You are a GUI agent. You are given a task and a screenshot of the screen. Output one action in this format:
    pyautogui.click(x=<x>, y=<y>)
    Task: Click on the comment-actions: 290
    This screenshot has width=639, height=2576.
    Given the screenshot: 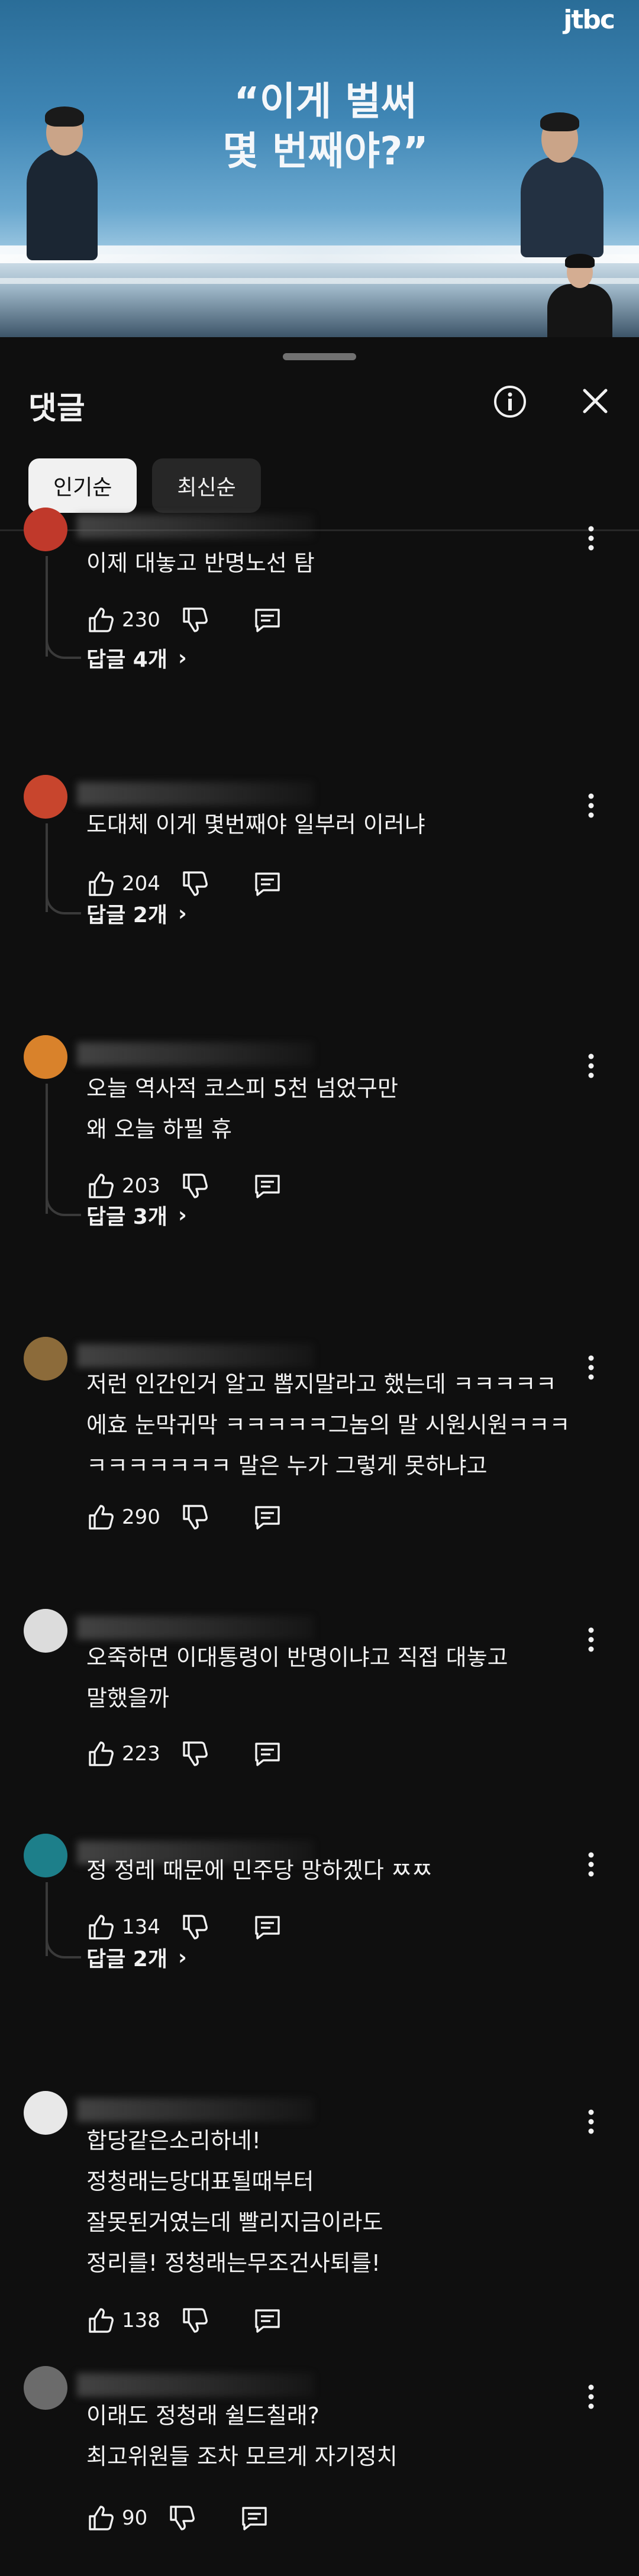 What is the action you would take?
    pyautogui.click(x=184, y=1517)
    